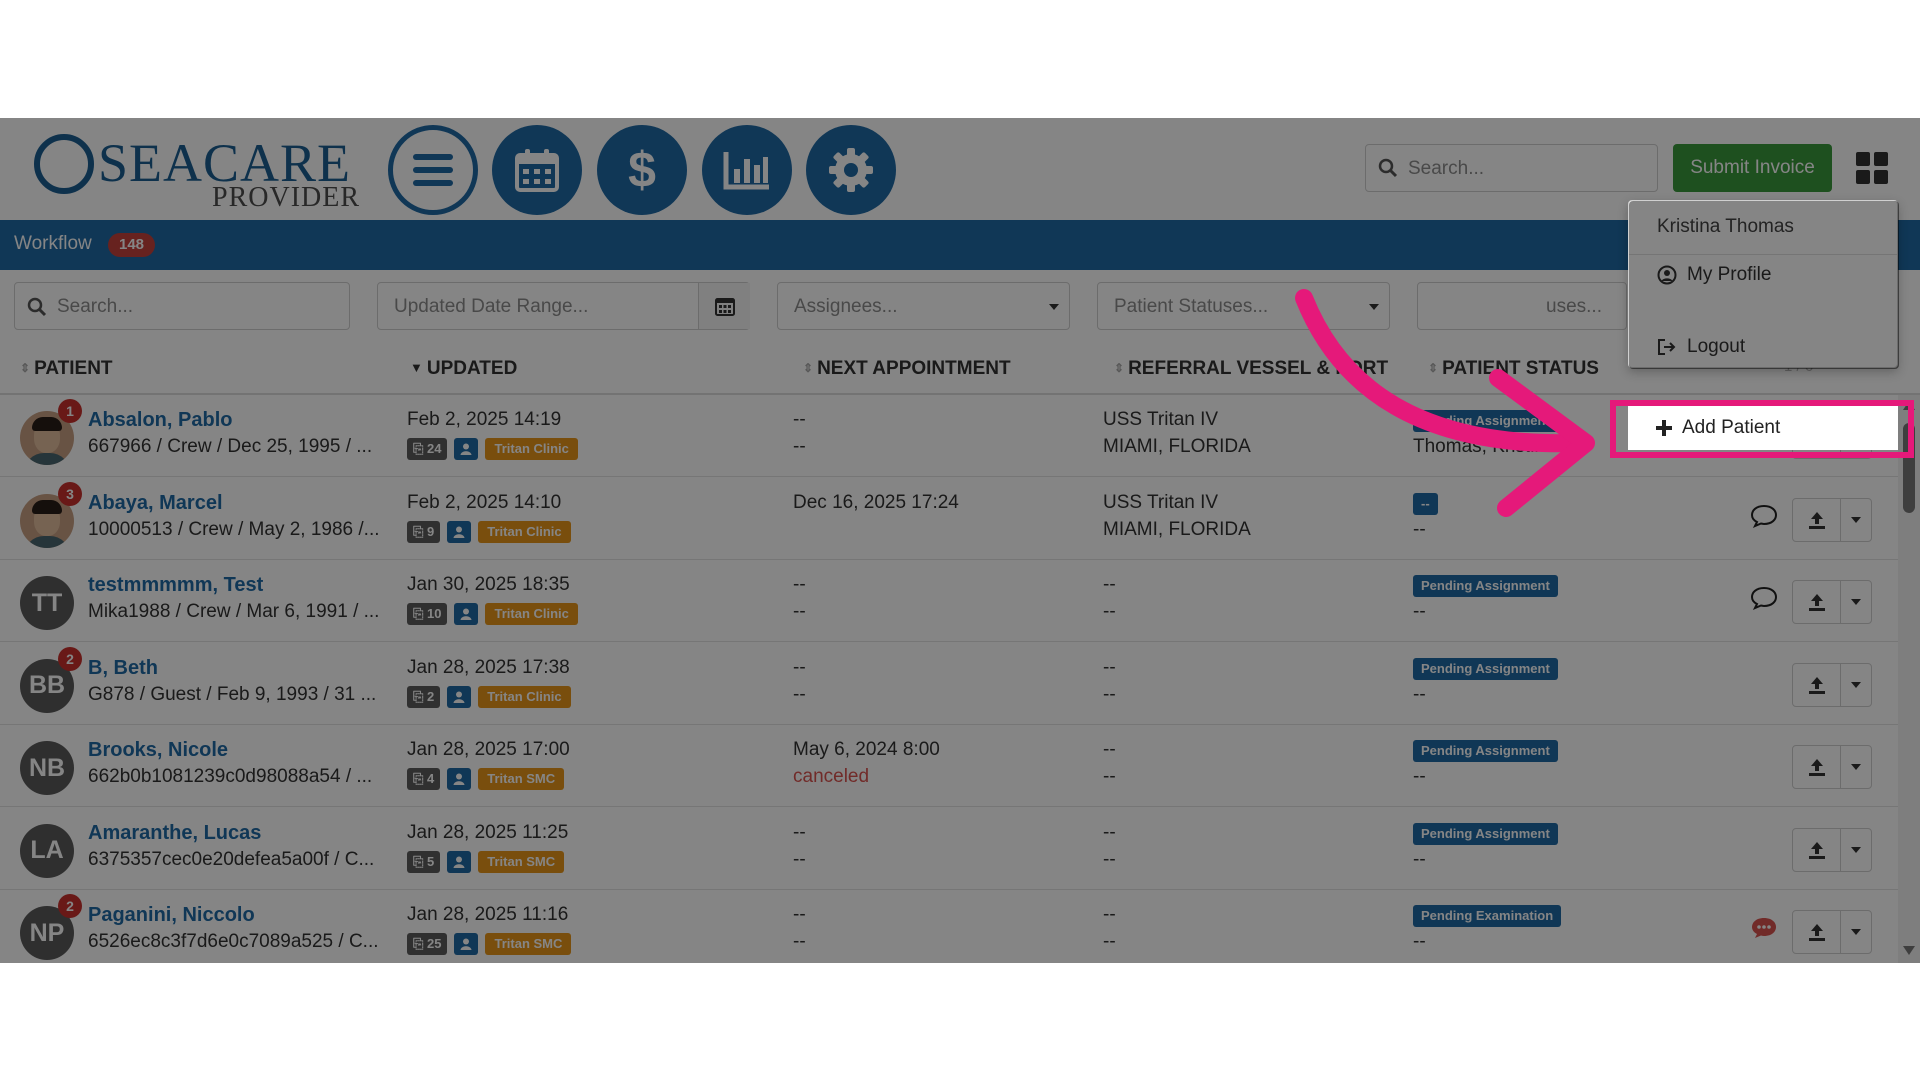  Describe the element at coordinates (1762, 429) in the screenshot. I see `add-patient-highlight-box` at that location.